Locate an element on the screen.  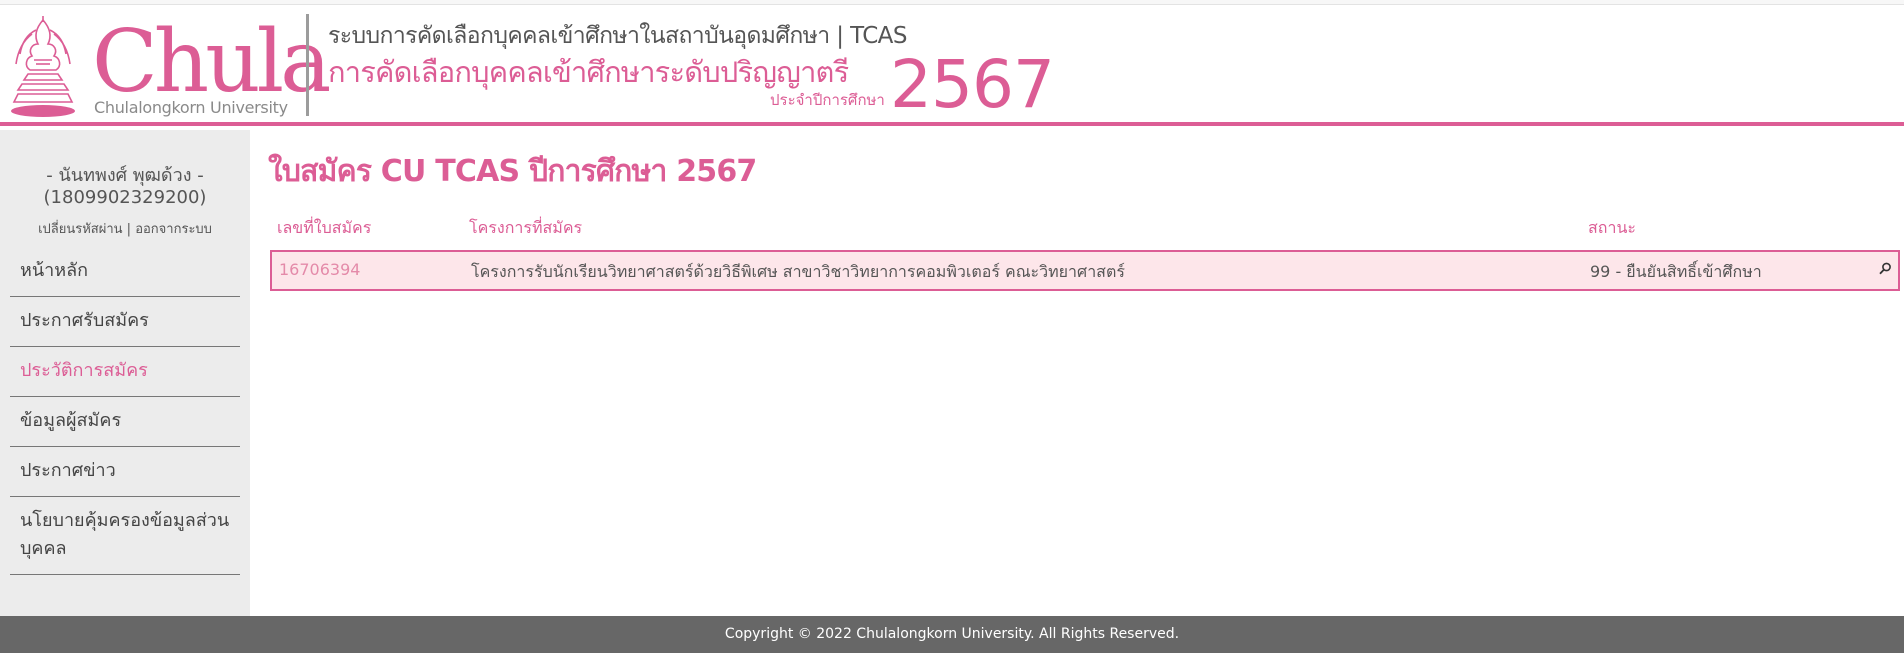
page-title: ใบสมัคร CU TCAS ปีการศึกษา 2567 is located at coordinates (512, 171).